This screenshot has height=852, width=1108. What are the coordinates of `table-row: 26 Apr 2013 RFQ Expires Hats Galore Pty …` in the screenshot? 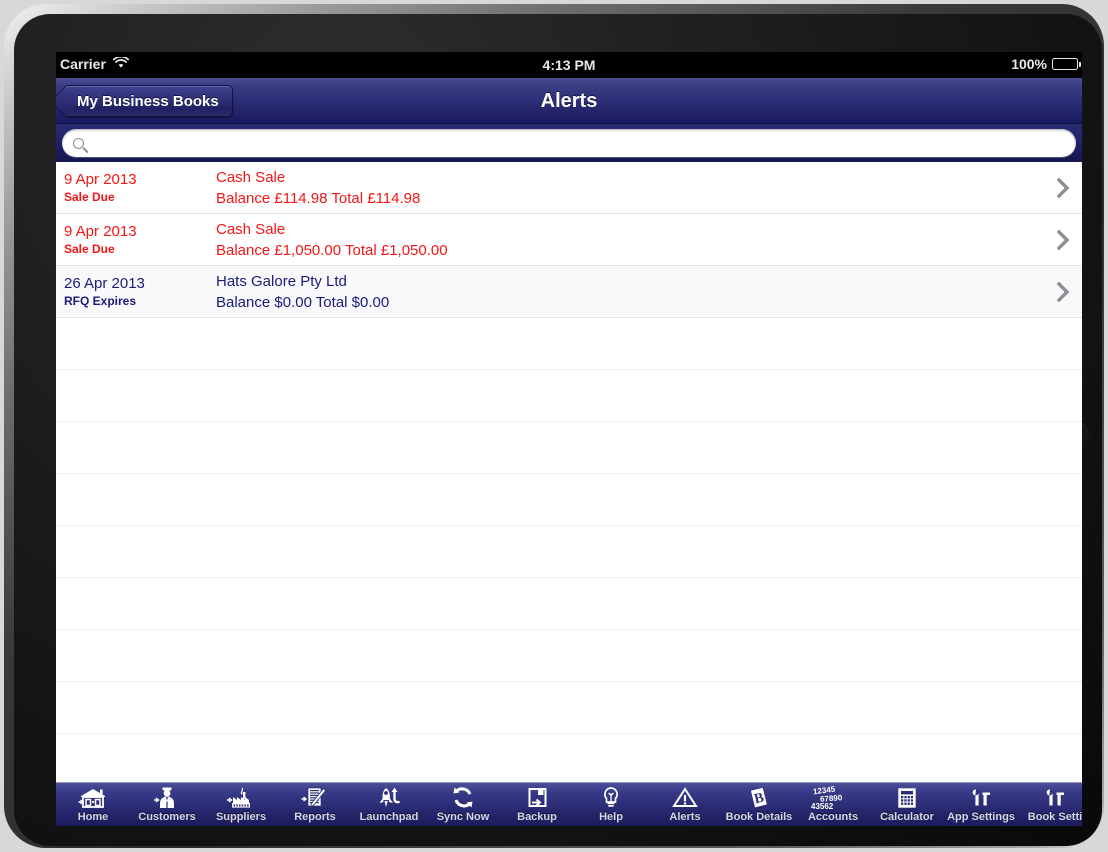 It's located at (569, 292).